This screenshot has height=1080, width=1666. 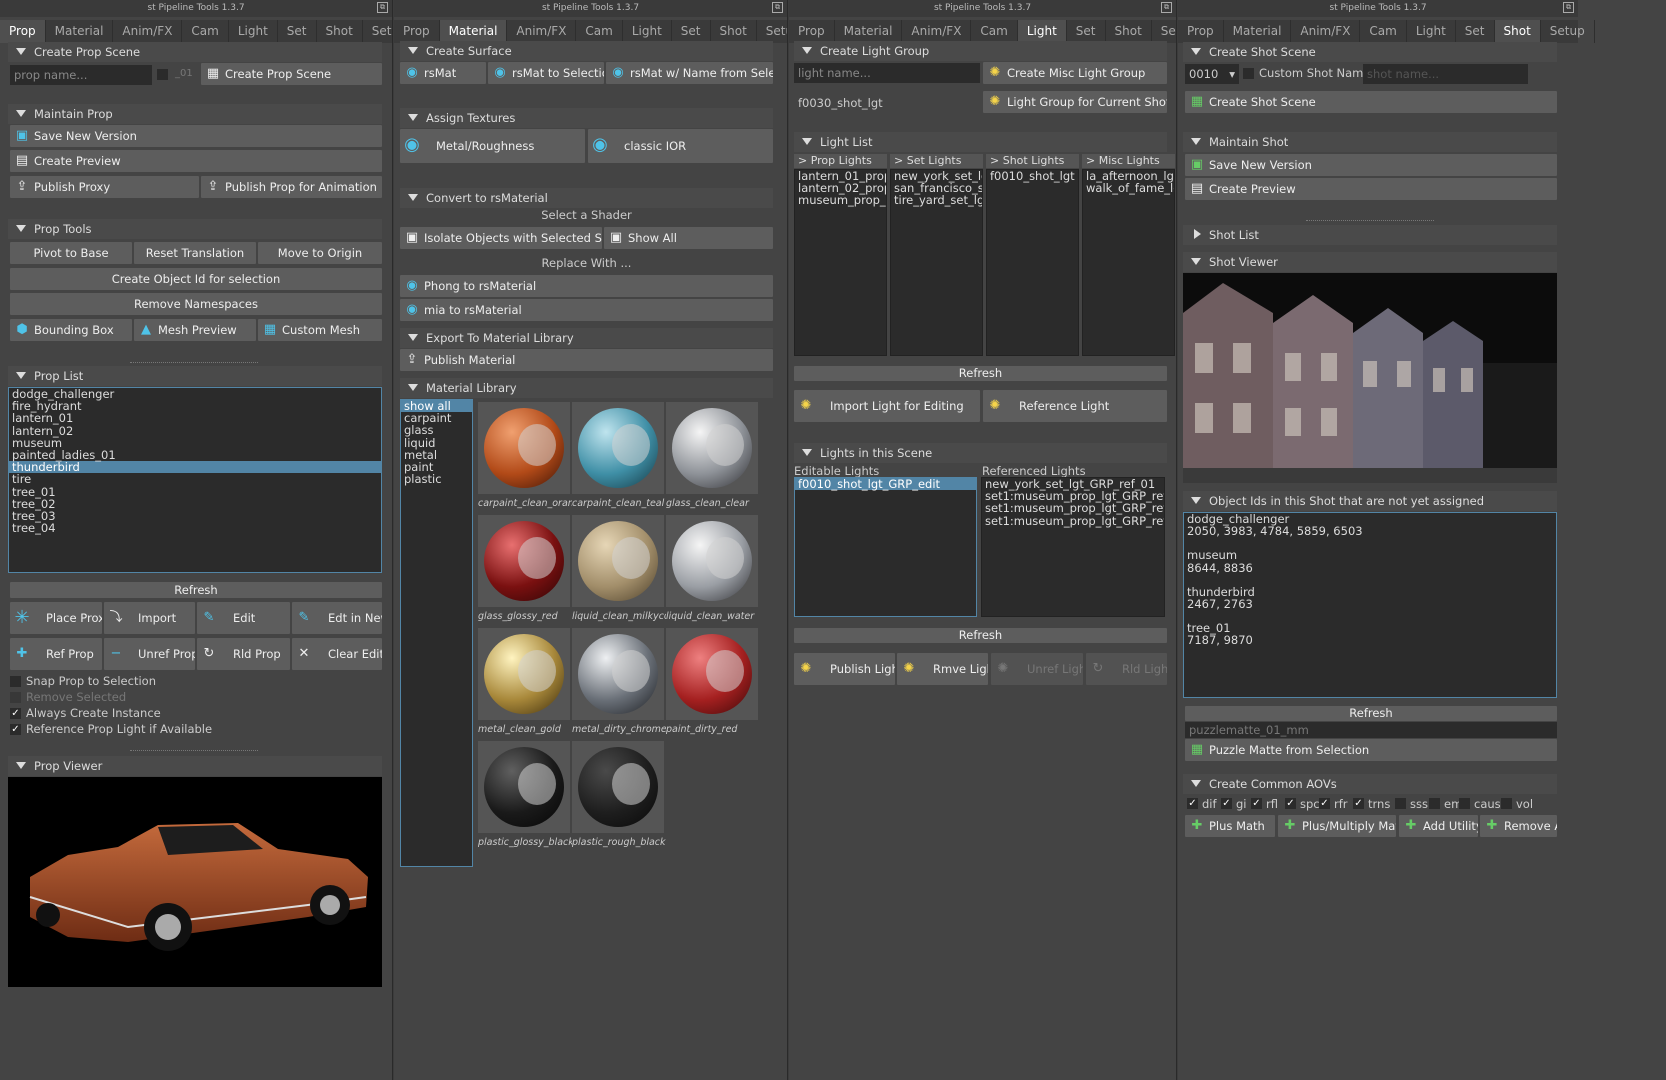 I want to click on metal-roughness-button: ◉ Metal/Roughness, so click(x=492, y=146).